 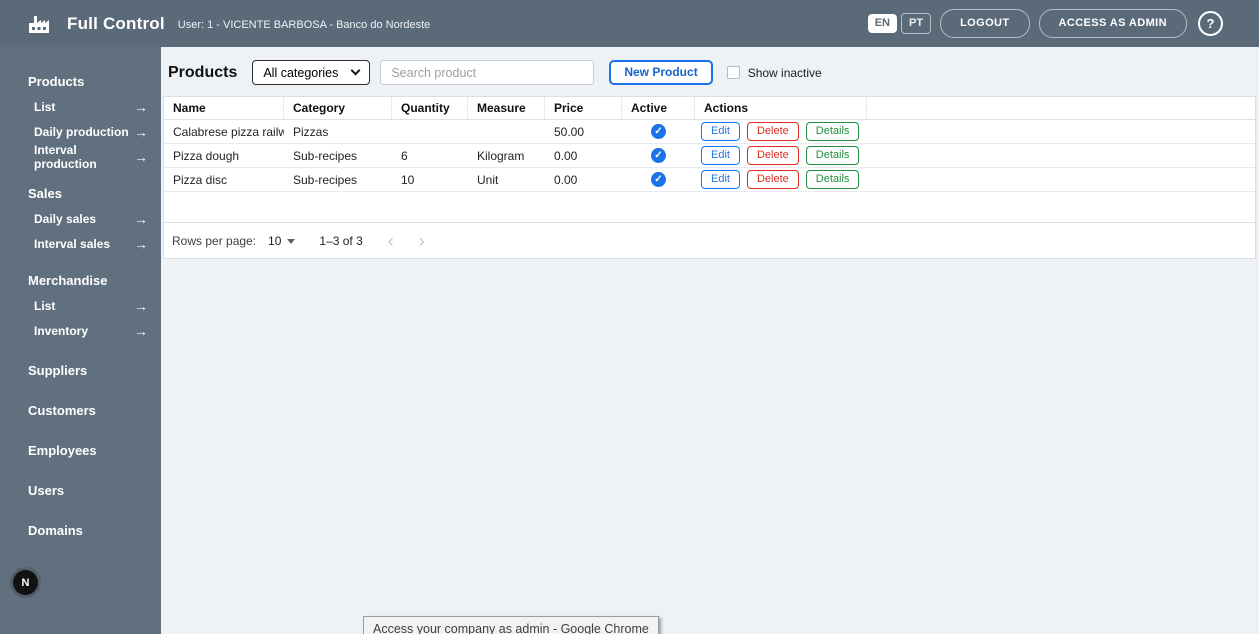 I want to click on rows-per-page-select: 10, so click(x=282, y=241).